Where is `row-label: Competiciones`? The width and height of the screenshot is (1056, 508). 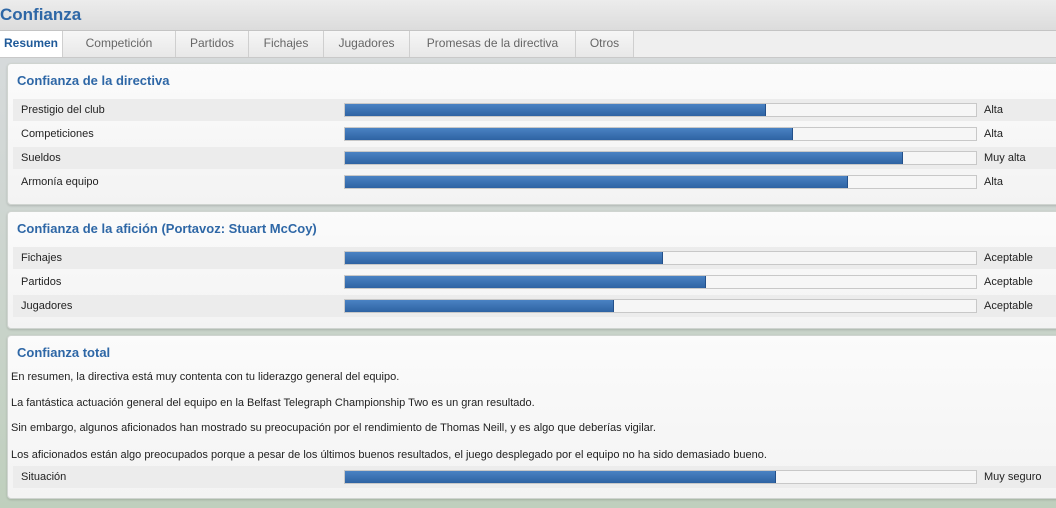
row-label: Competiciones is located at coordinates (57, 134).